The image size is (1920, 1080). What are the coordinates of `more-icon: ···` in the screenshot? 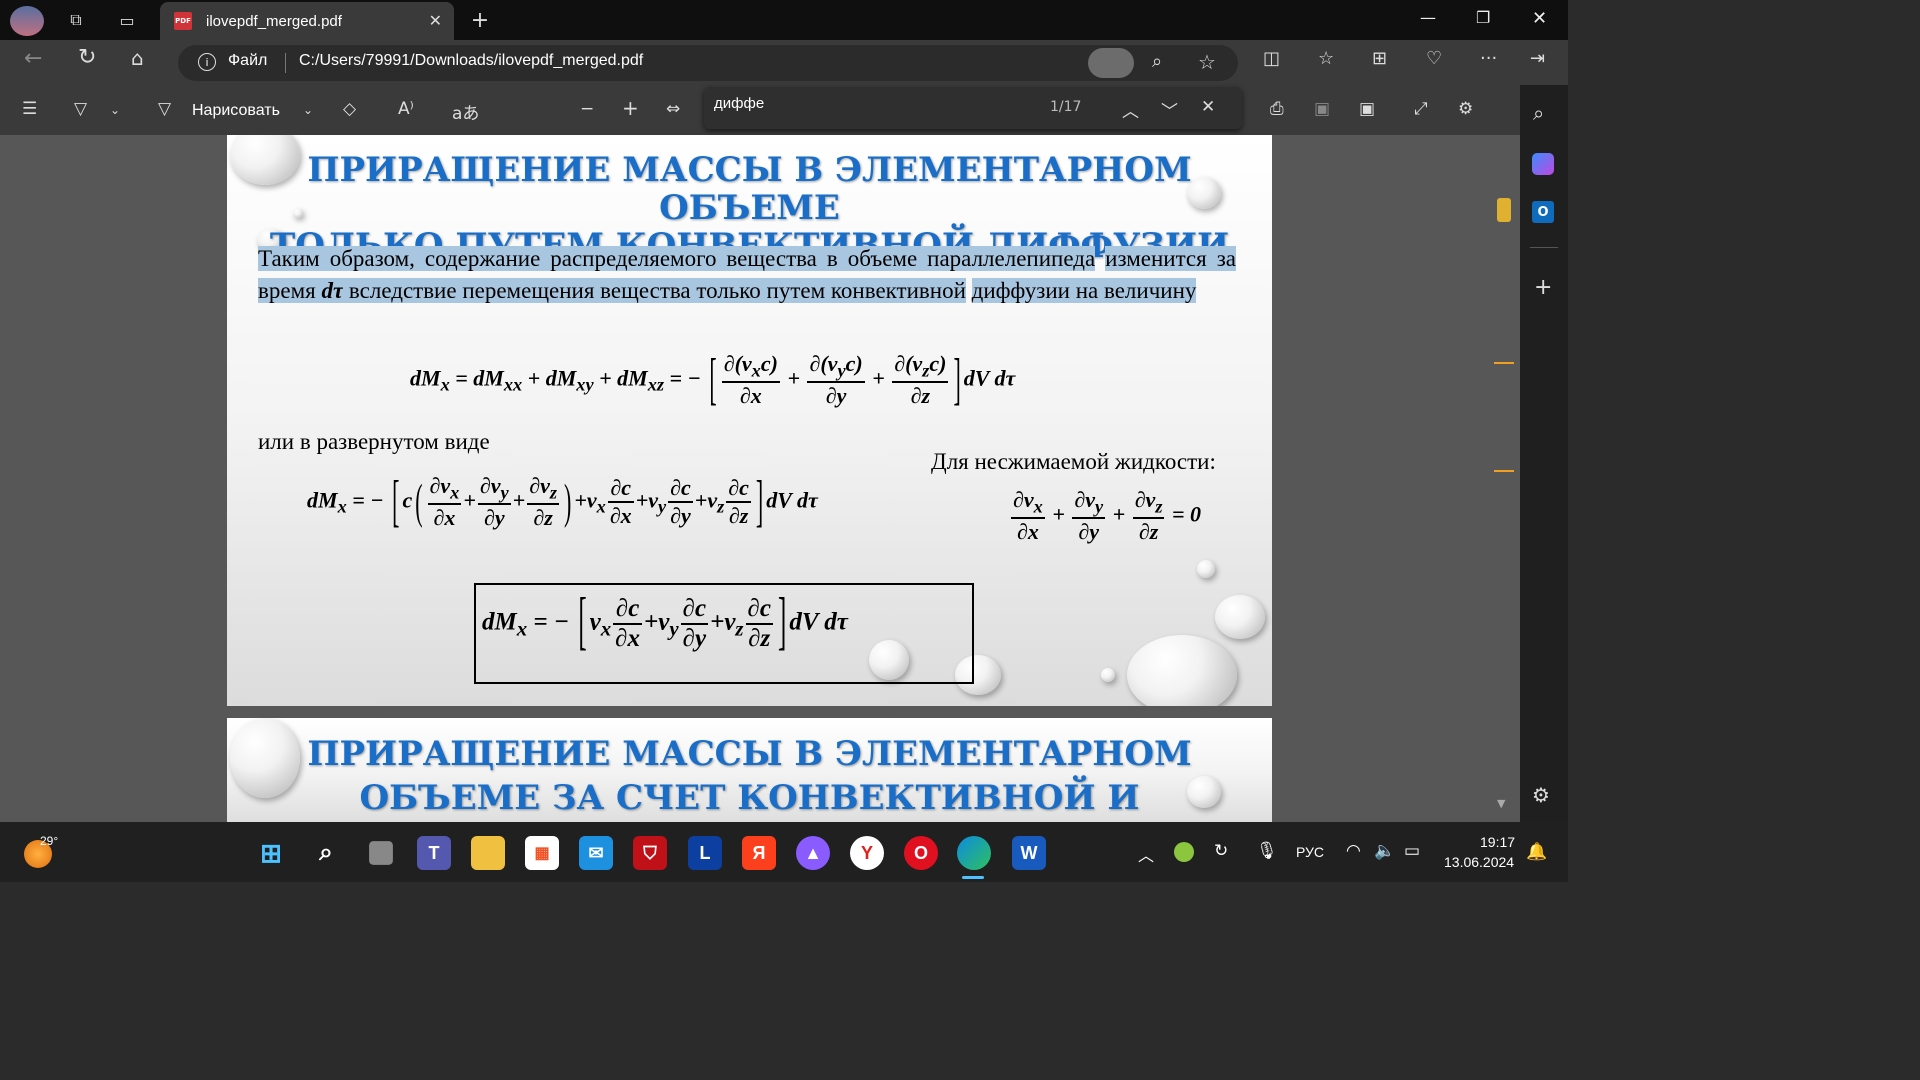 It's located at (1488, 58).